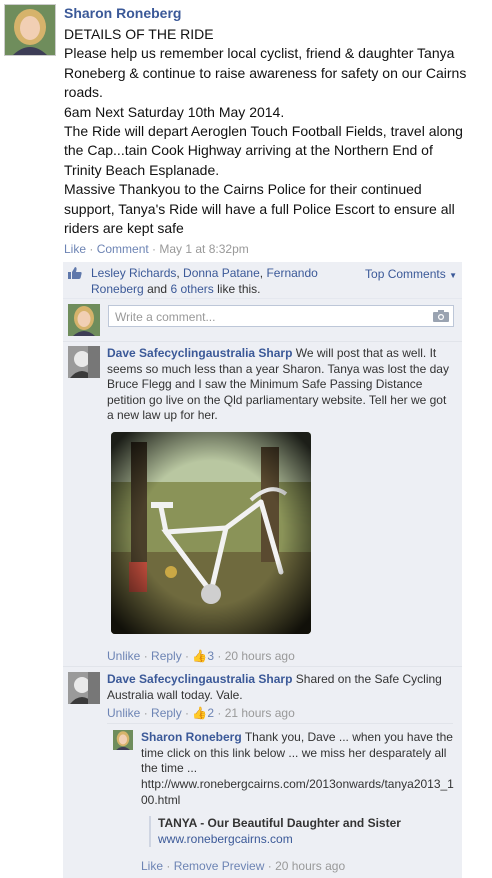  Describe the element at coordinates (123, 249) in the screenshot. I see `comment-link: Comment` at that location.